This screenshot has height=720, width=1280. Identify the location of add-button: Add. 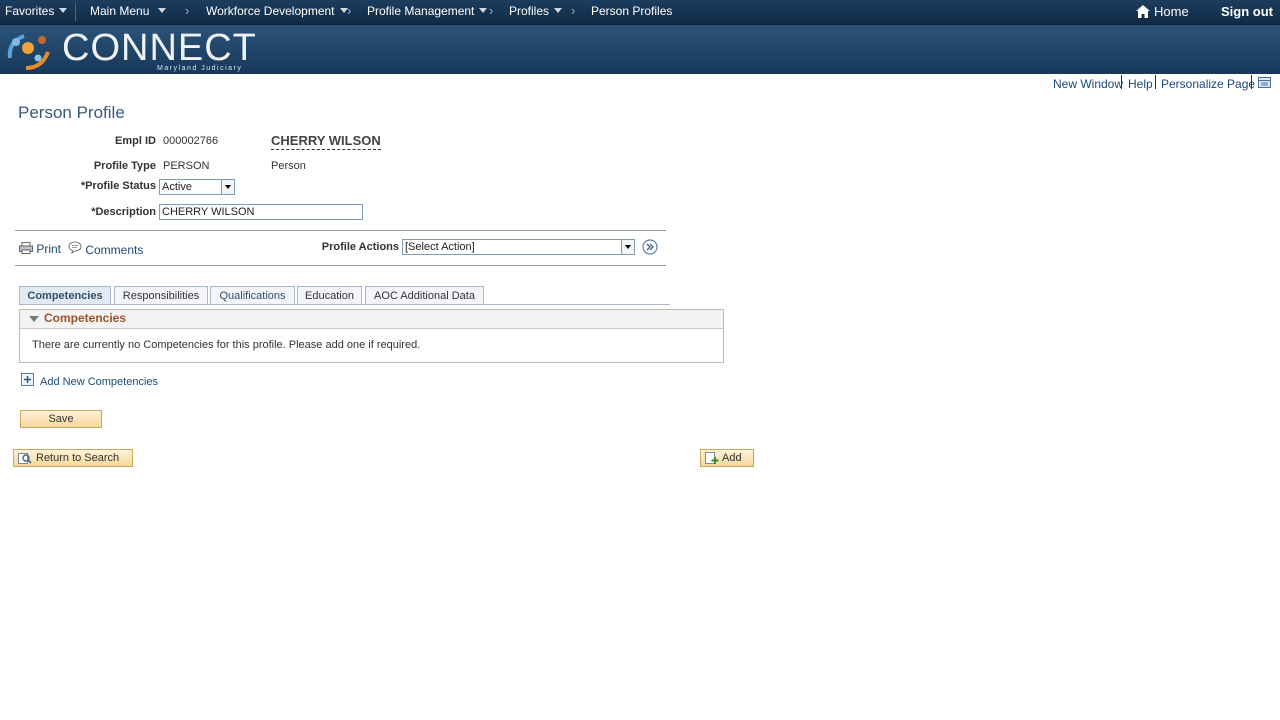
(727, 458).